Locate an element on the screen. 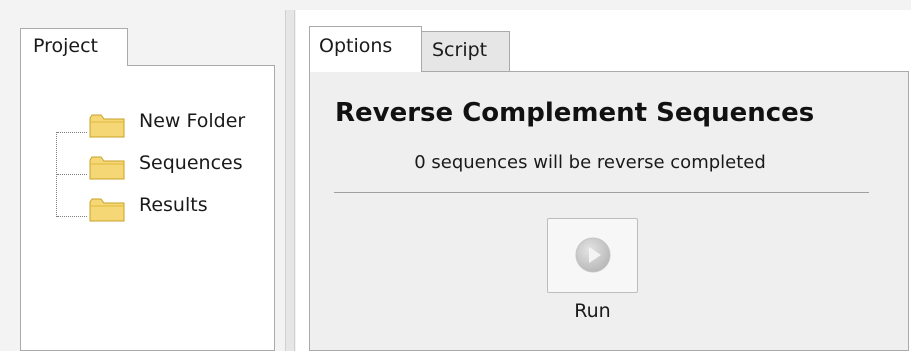 The image size is (911, 351). tree-item-label: Sequences is located at coordinates (191, 163).